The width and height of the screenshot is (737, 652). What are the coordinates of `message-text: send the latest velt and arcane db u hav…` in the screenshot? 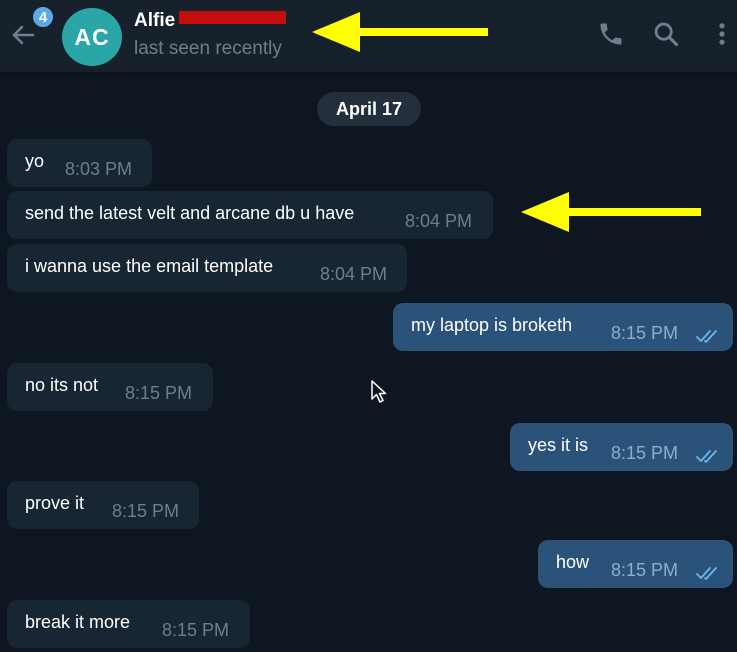 It's located at (190, 213).